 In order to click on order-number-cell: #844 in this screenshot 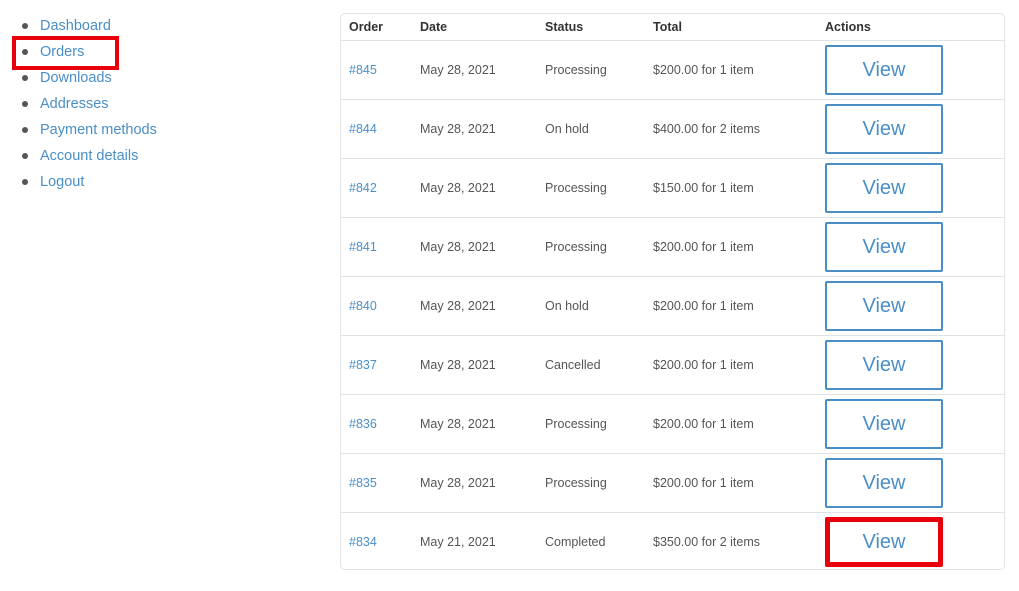, I will do `click(376, 129)`.